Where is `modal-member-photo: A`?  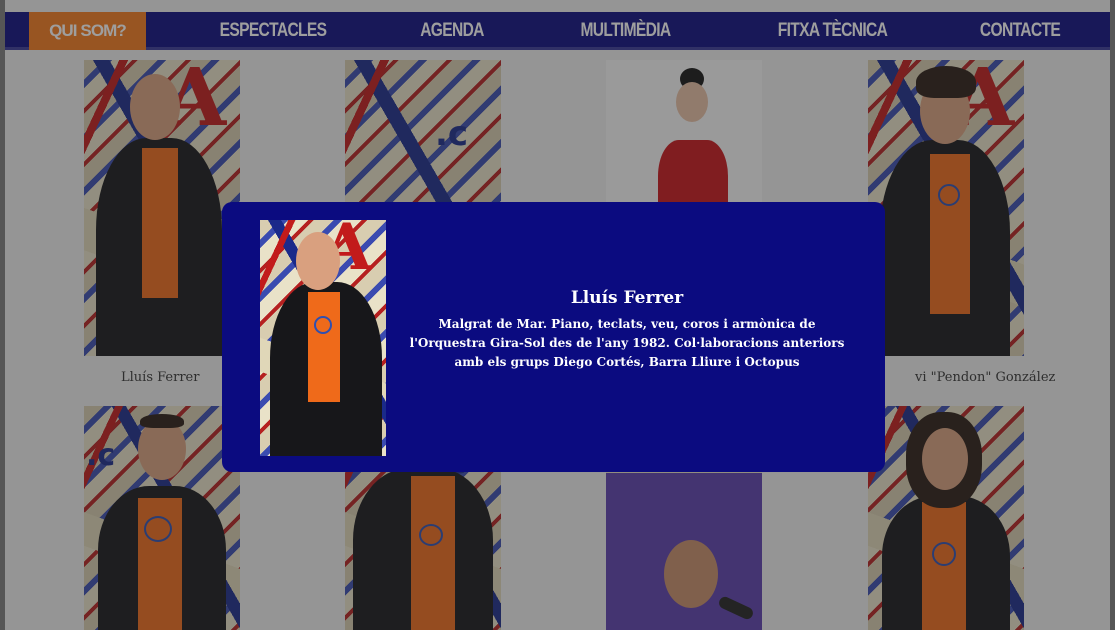 modal-member-photo: A is located at coordinates (323, 338).